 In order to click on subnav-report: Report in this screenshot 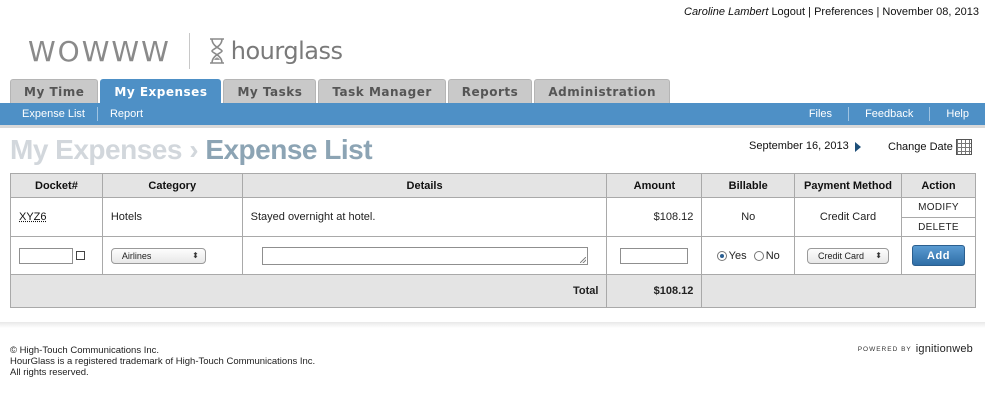, I will do `click(125, 114)`.